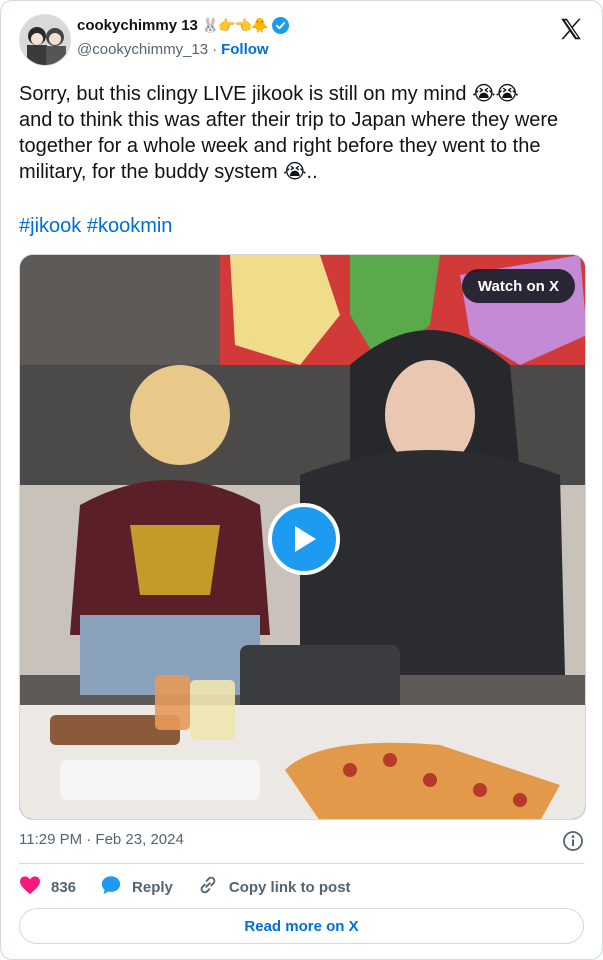  What do you see at coordinates (301, 863) in the screenshot?
I see `divider` at bounding box center [301, 863].